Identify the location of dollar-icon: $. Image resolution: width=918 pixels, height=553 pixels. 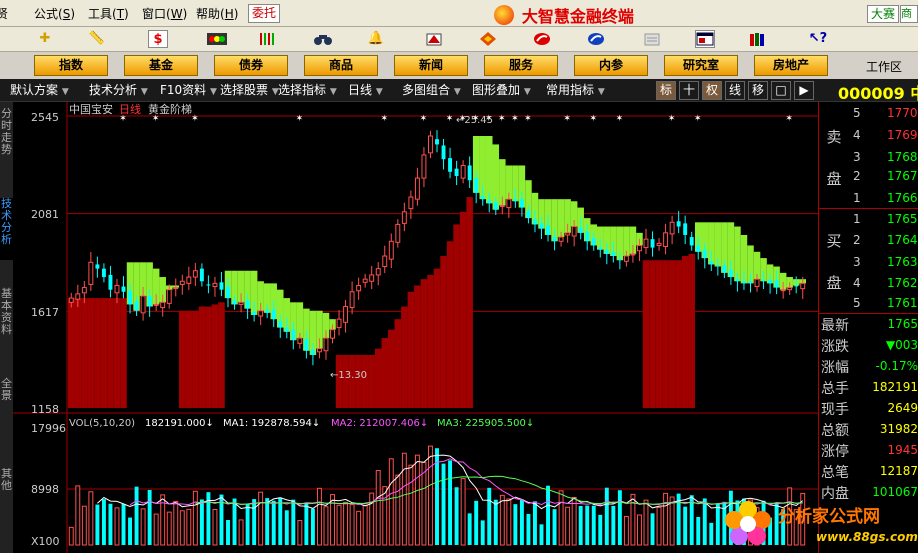
(158, 39).